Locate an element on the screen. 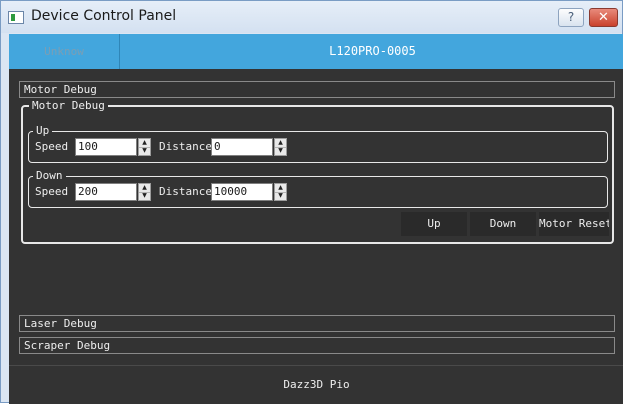 This screenshot has height=404, width=623. up-speed-spinner: ▲ ▼ is located at coordinates (144, 147).